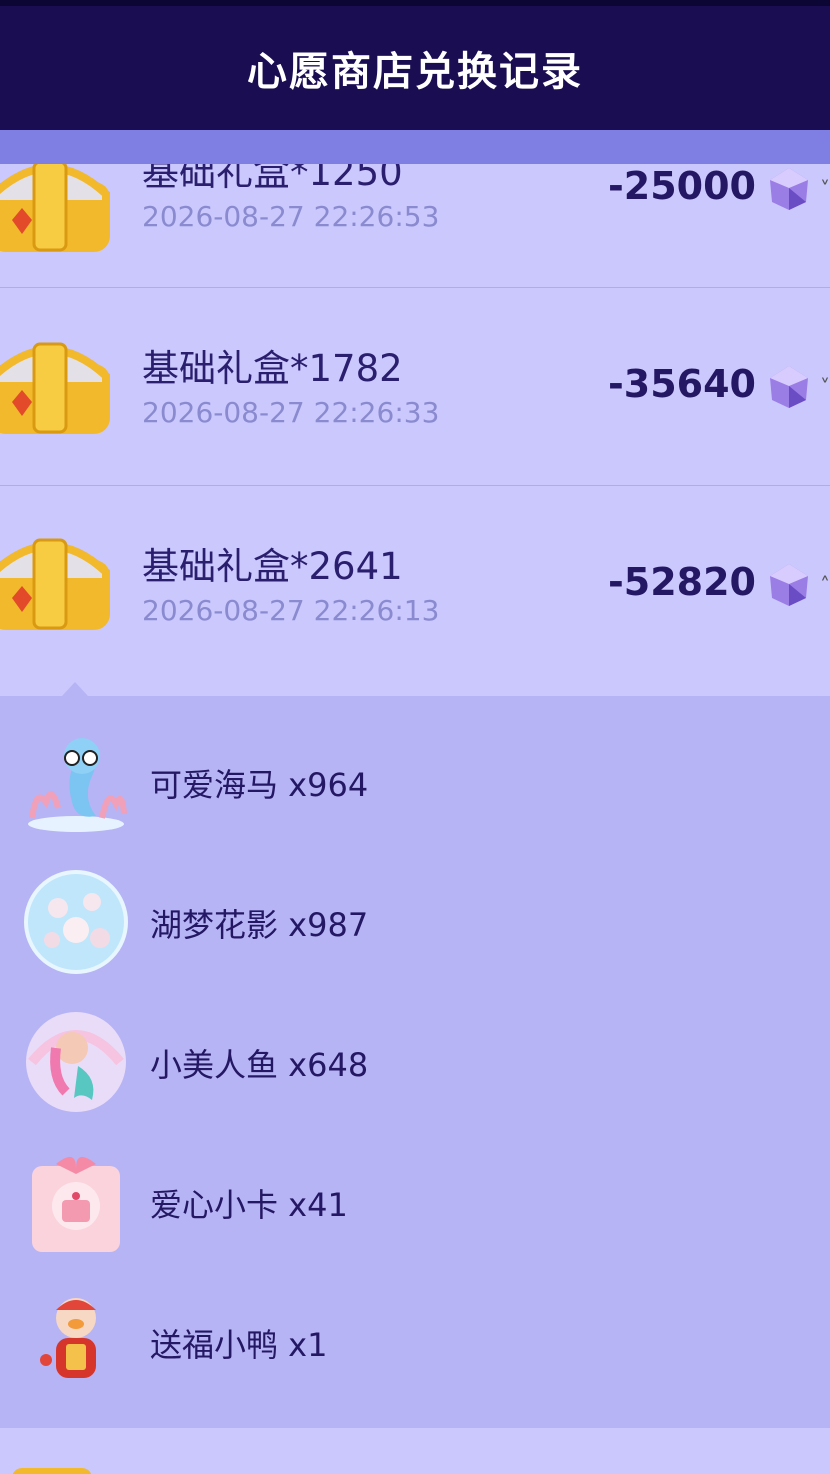  Describe the element at coordinates (415, 1338) in the screenshot. I see `gift-item: 送福小鸭 x1` at that location.